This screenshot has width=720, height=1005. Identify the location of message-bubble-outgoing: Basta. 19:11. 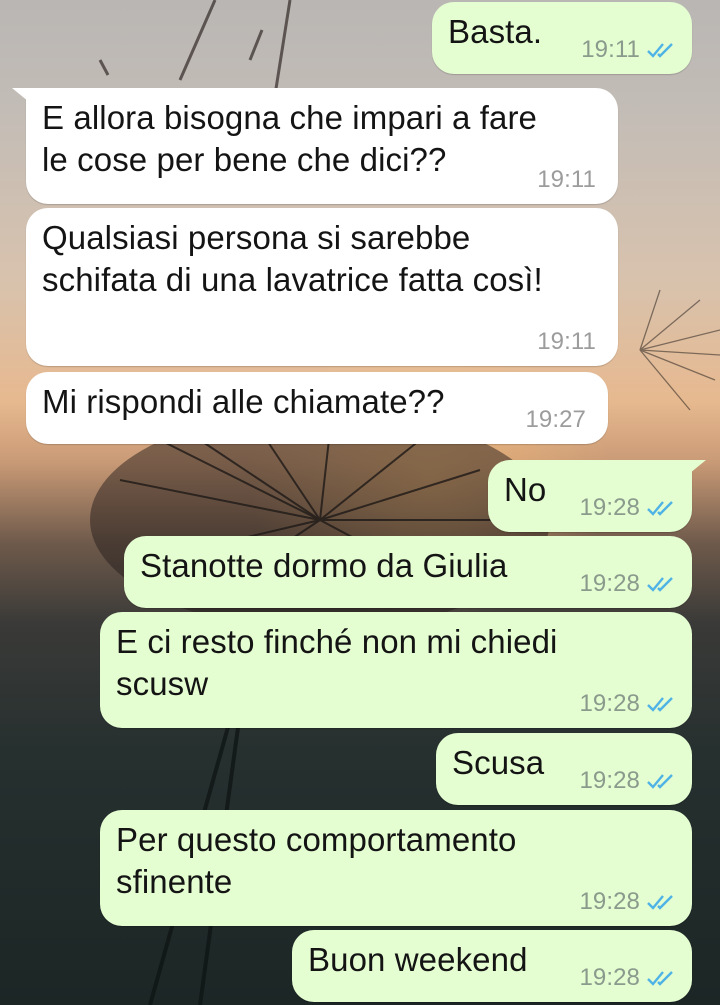
(562, 38).